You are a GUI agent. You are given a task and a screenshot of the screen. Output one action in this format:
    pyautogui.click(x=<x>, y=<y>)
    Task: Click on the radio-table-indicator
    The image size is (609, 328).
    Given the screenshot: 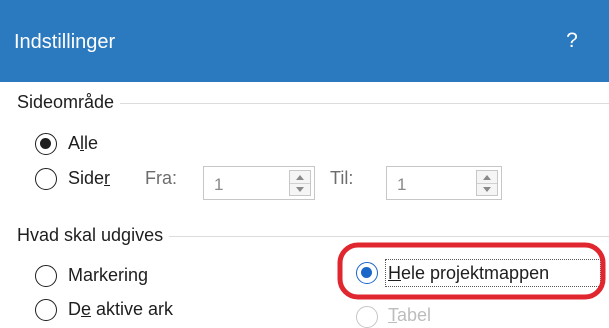 What is the action you would take?
    pyautogui.click(x=367, y=317)
    